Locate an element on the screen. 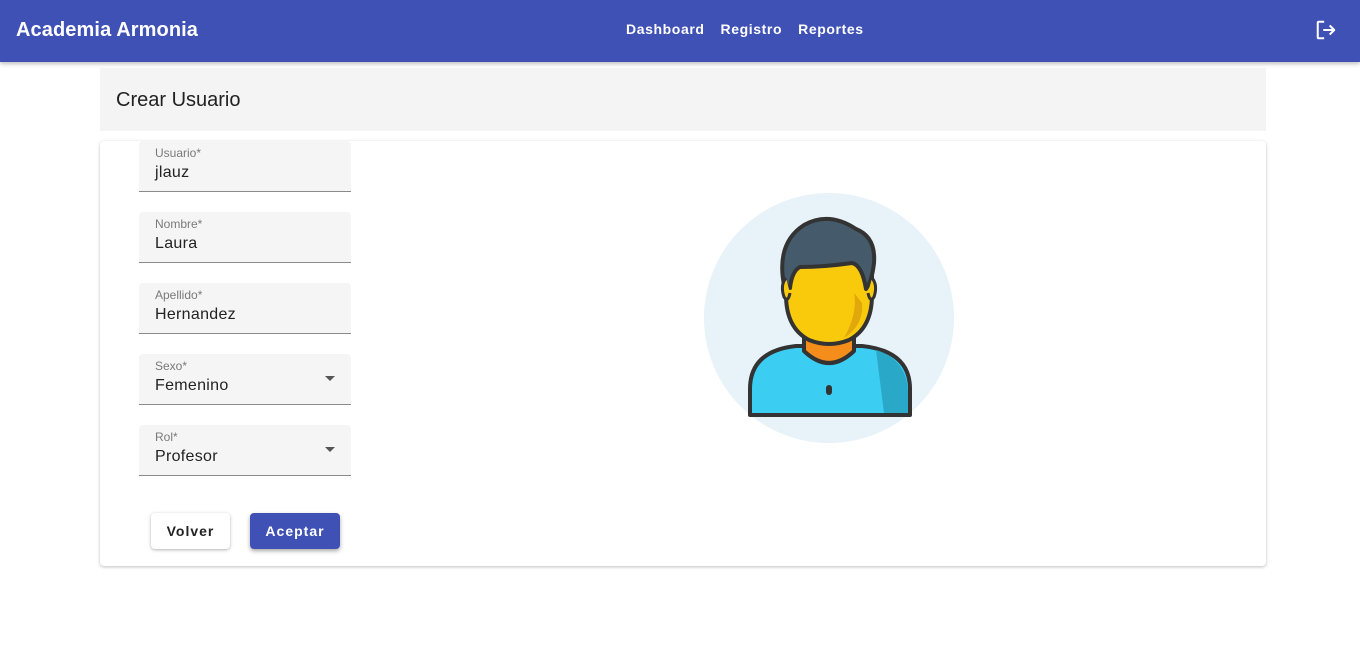  main-nav: Dashboard Registro Reportes is located at coordinates (745, 29).